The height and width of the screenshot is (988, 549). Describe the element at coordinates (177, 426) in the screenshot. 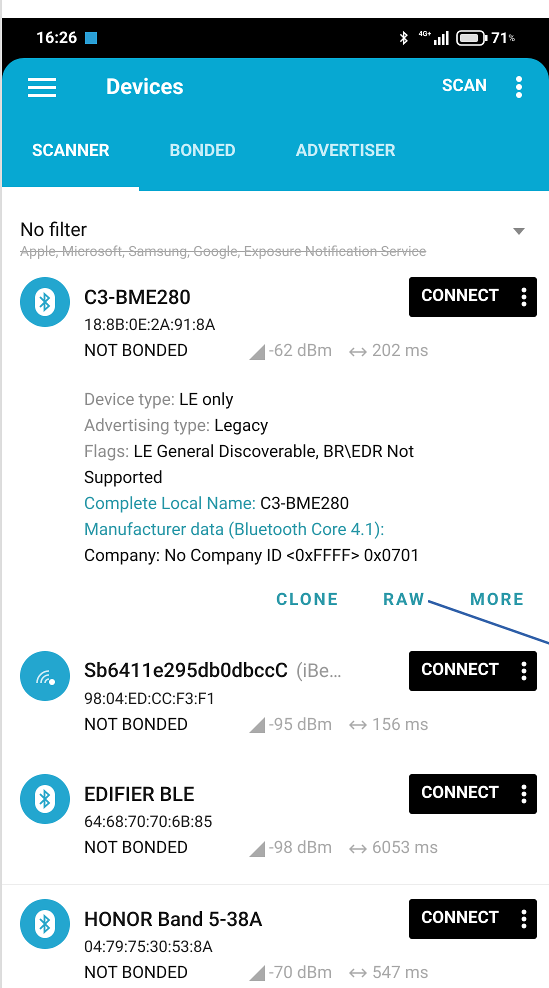

I see `detail-line: Advertising type: Legacy` at that location.